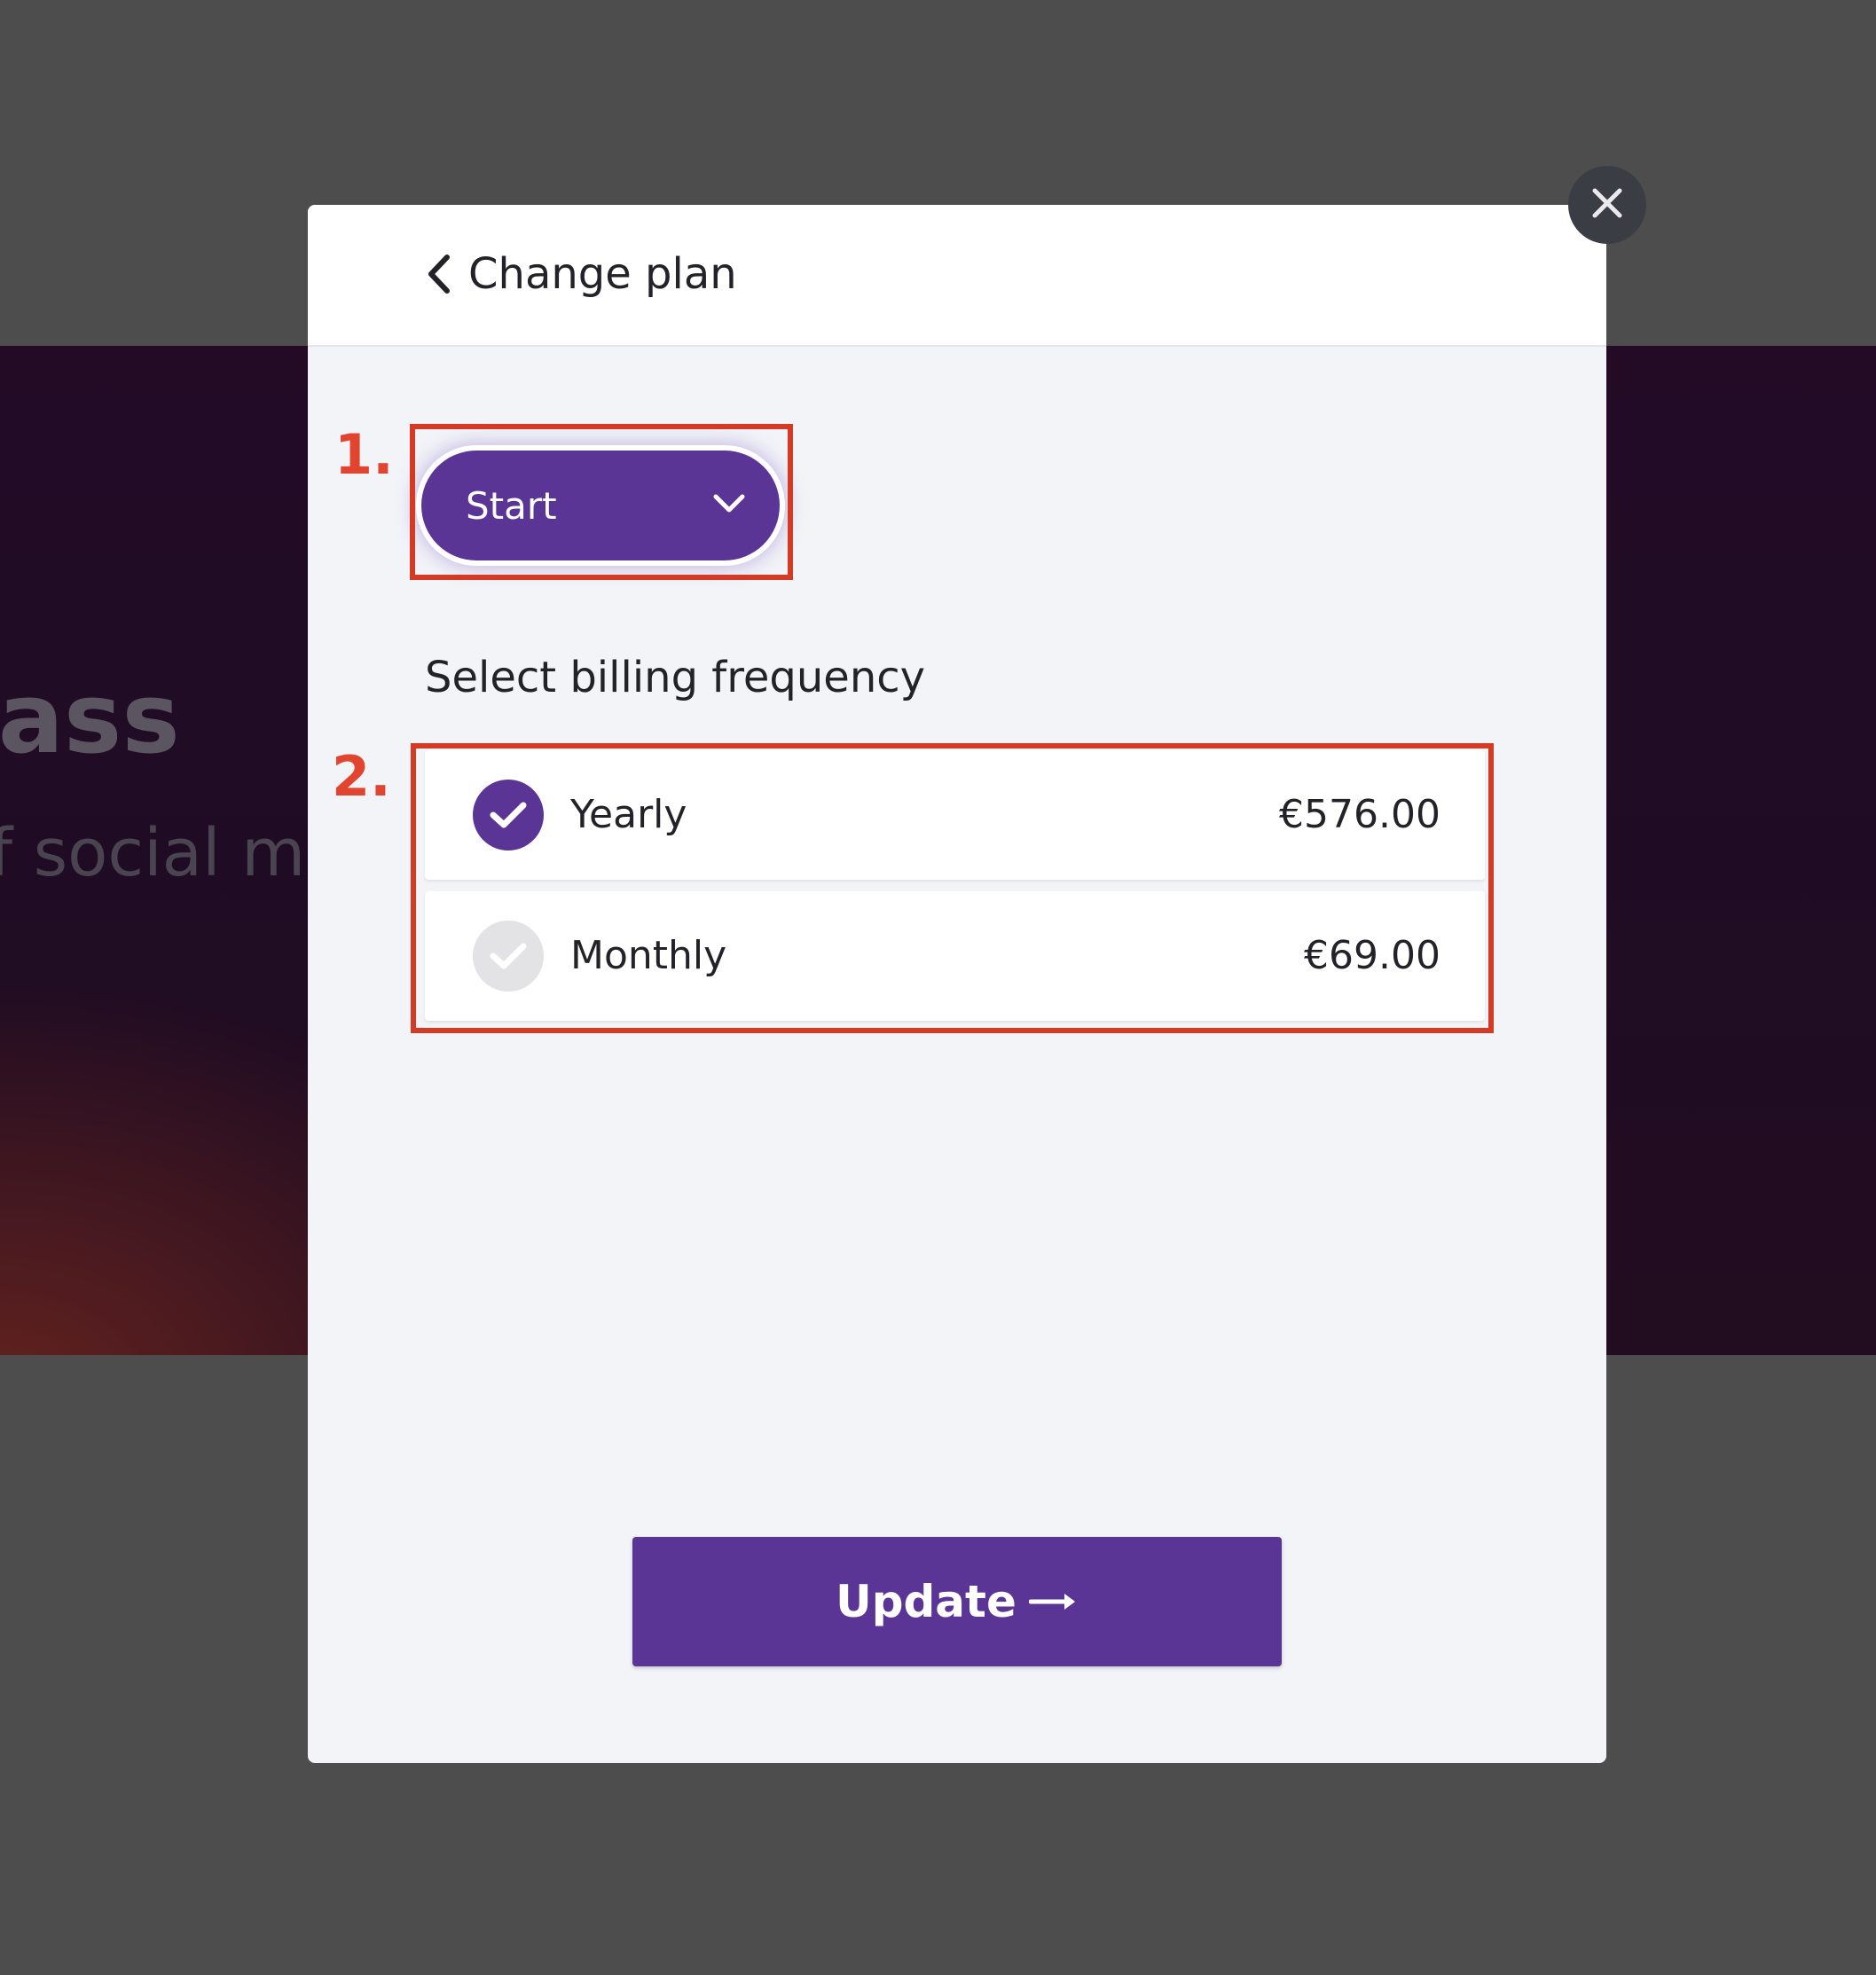  What do you see at coordinates (439, 274) in the screenshot?
I see `chevron-left-icon` at bounding box center [439, 274].